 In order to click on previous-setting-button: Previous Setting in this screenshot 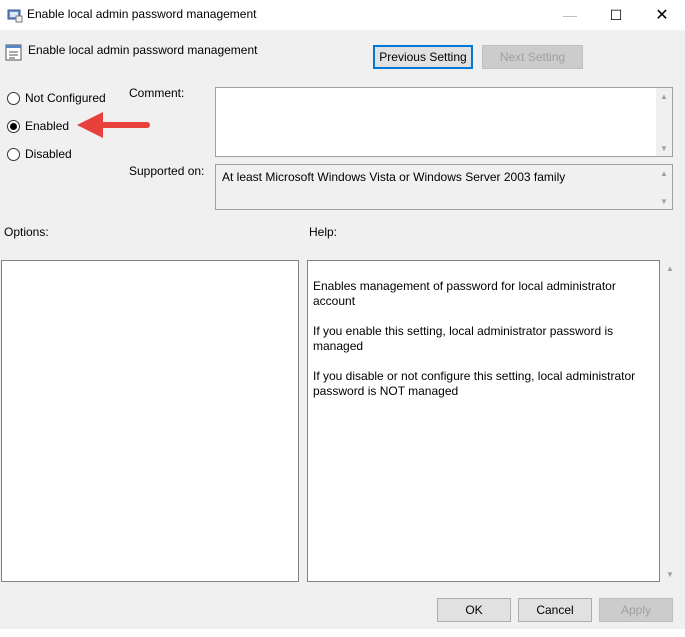, I will do `click(423, 57)`.